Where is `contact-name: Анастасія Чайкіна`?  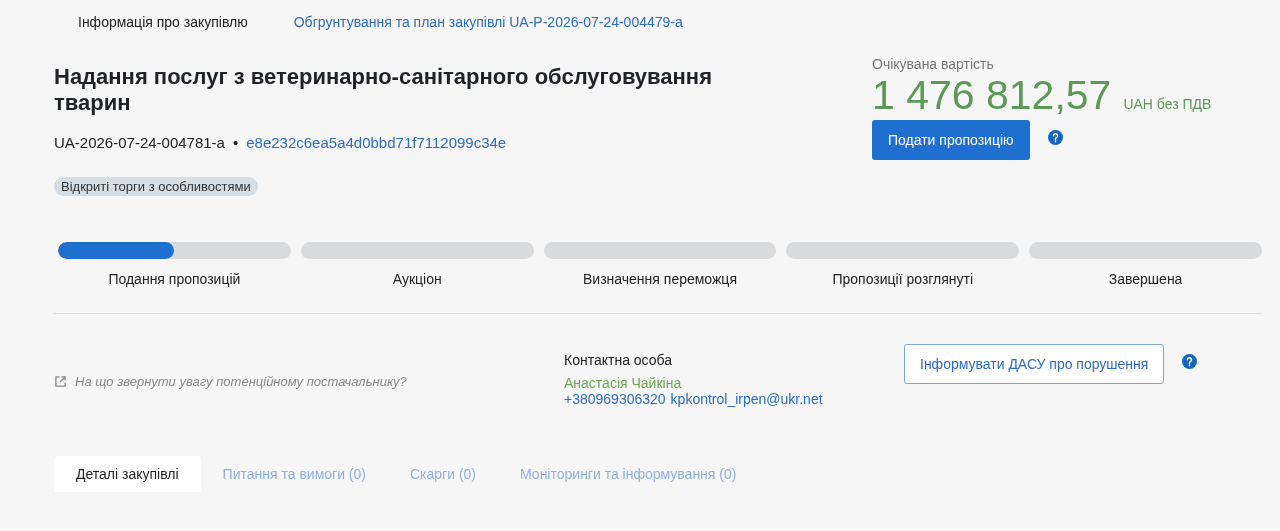
contact-name: Анастасія Чайкіна is located at coordinates (623, 383).